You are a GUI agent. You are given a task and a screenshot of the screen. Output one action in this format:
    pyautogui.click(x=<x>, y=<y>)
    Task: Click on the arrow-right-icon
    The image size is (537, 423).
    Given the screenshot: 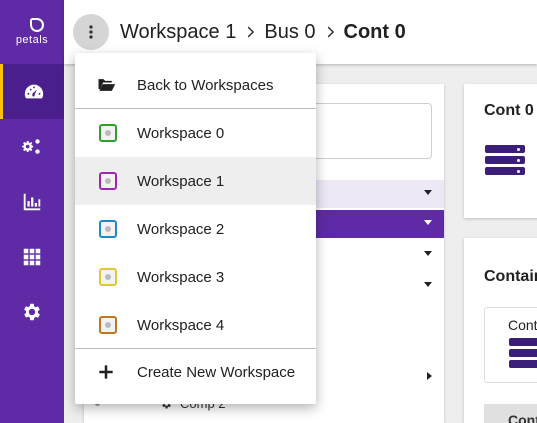 What is the action you would take?
    pyautogui.click(x=429, y=376)
    